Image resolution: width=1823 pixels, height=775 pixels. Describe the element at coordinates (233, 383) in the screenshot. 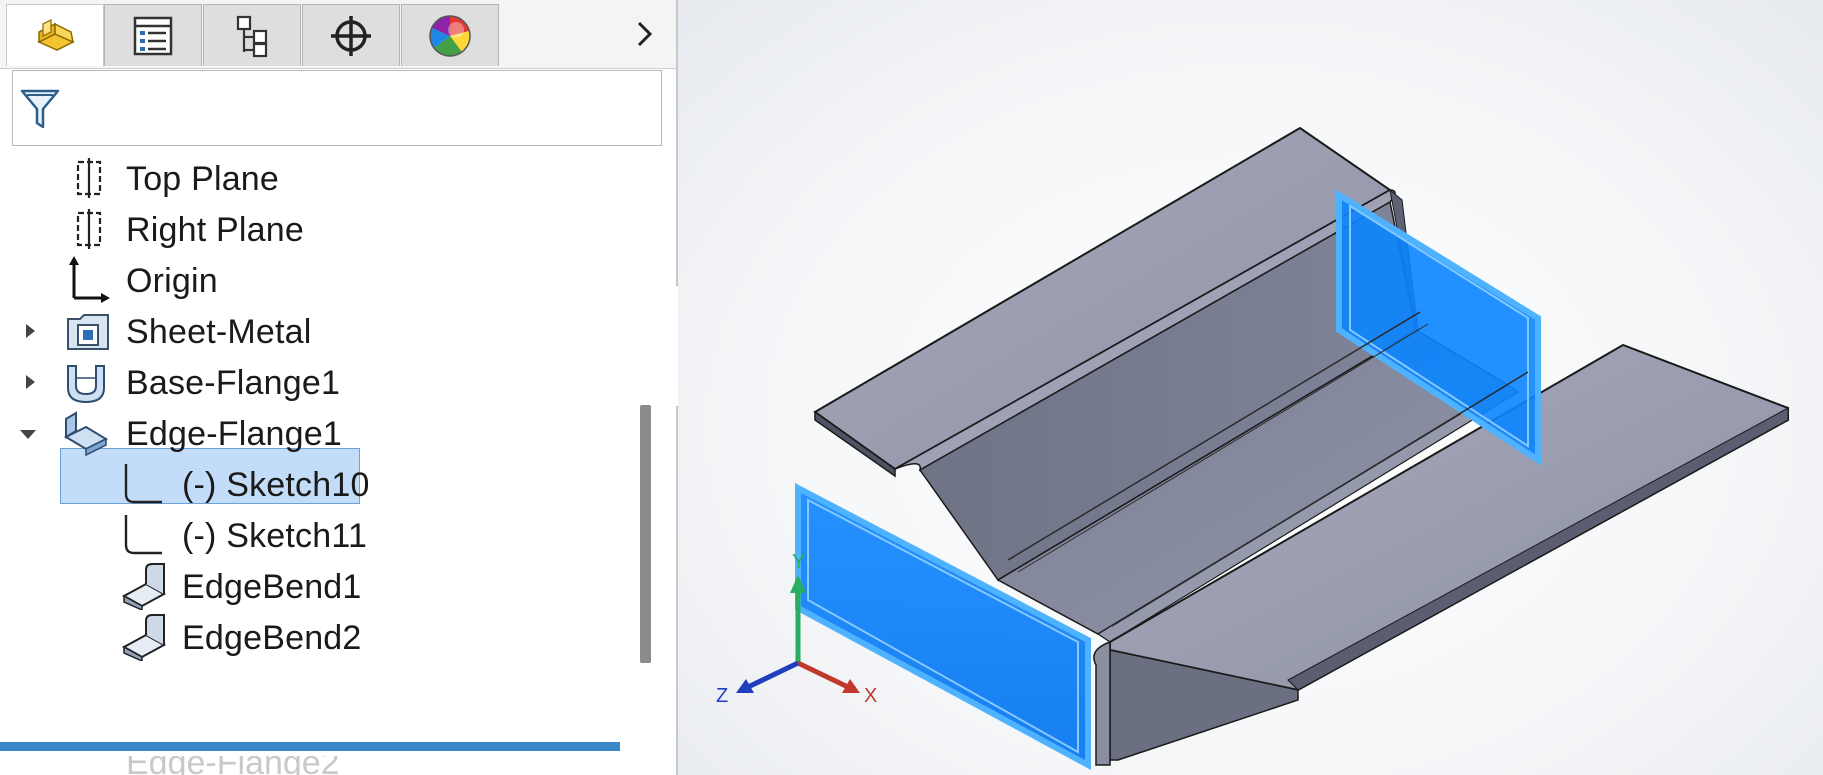

I see `tree-item-label: Base-Flange1` at that location.